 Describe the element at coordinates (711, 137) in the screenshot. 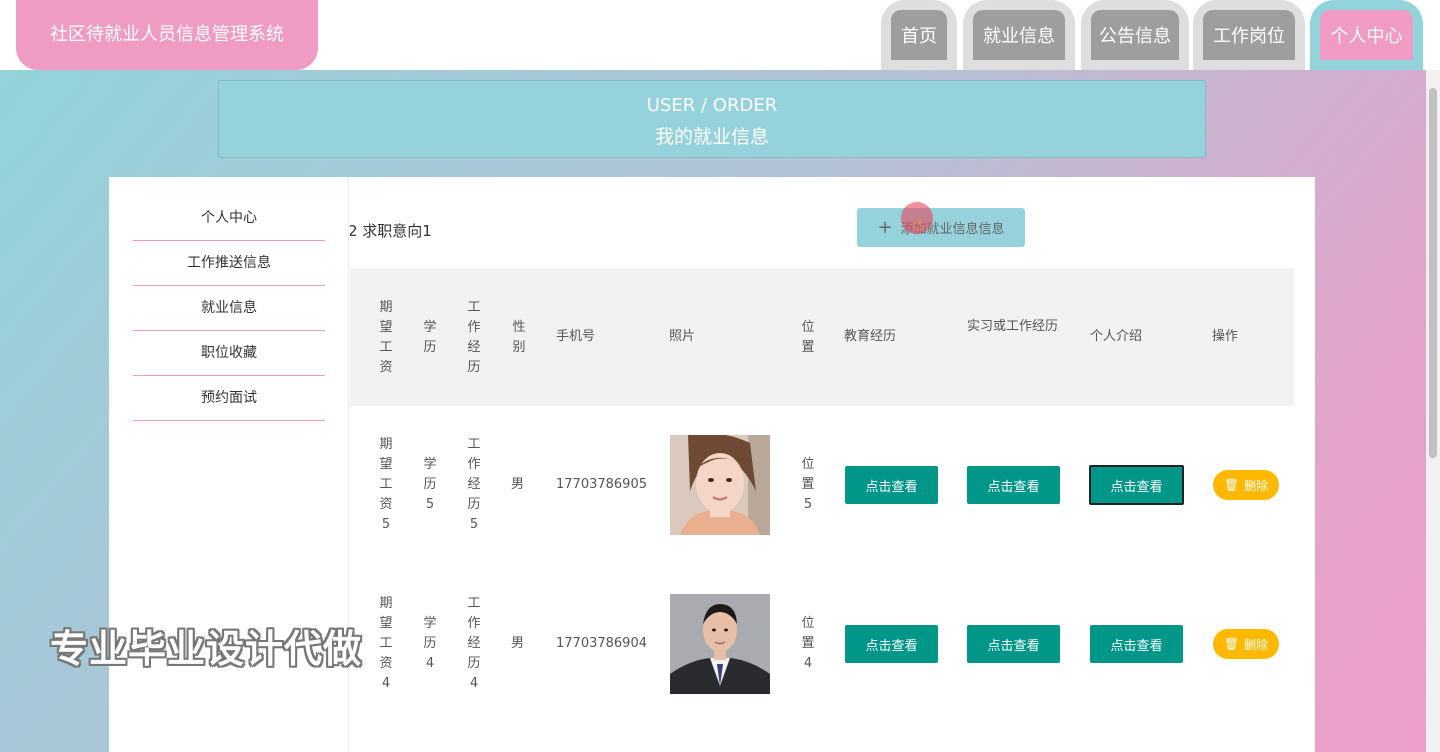

I see `banner-chinese-title: 我的就业信息` at that location.